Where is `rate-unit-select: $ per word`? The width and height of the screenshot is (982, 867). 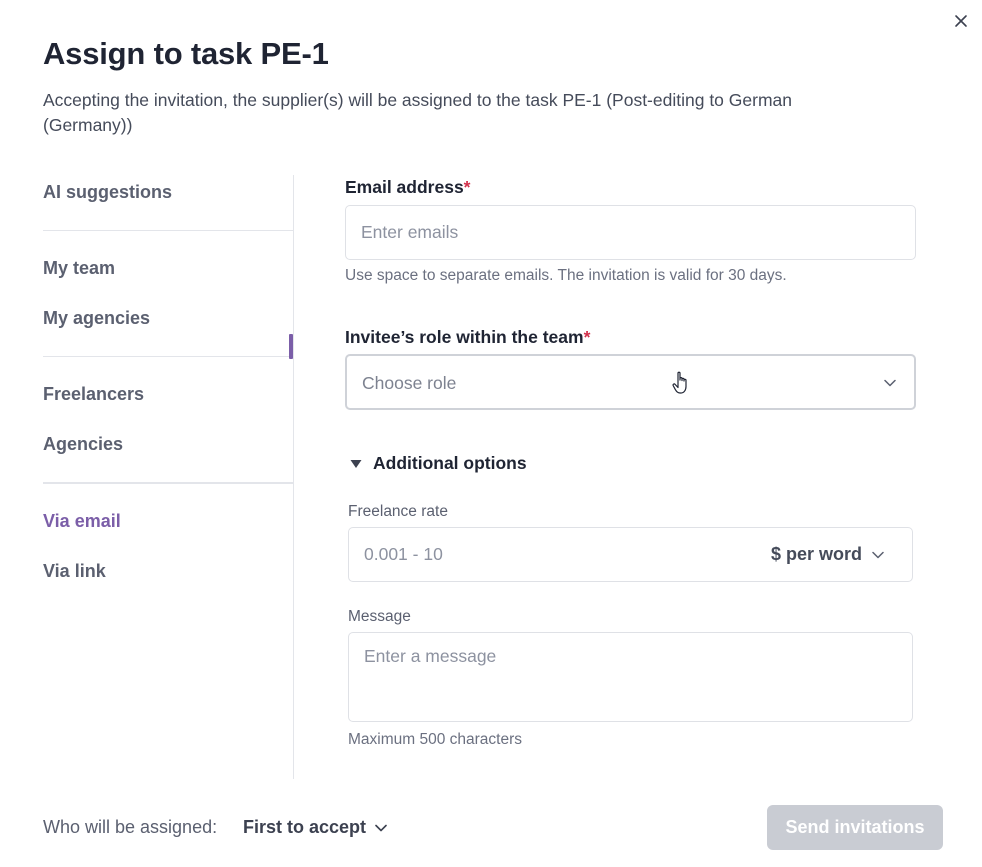 rate-unit-select: $ per word is located at coordinates (827, 554).